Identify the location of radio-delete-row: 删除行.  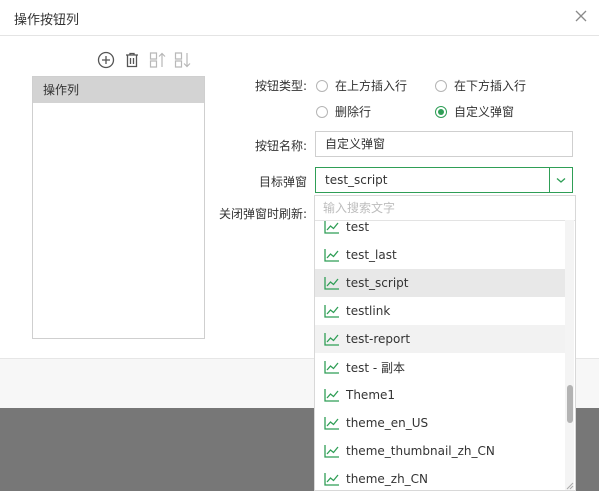
(343, 111).